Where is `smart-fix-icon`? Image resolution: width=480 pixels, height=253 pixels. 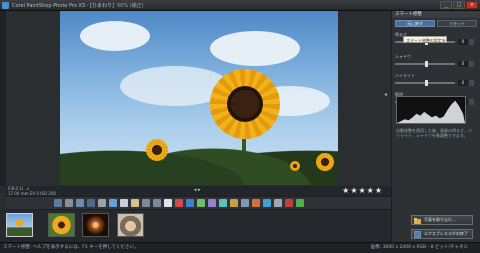
smart-fix-icon is located at coordinates (168, 203).